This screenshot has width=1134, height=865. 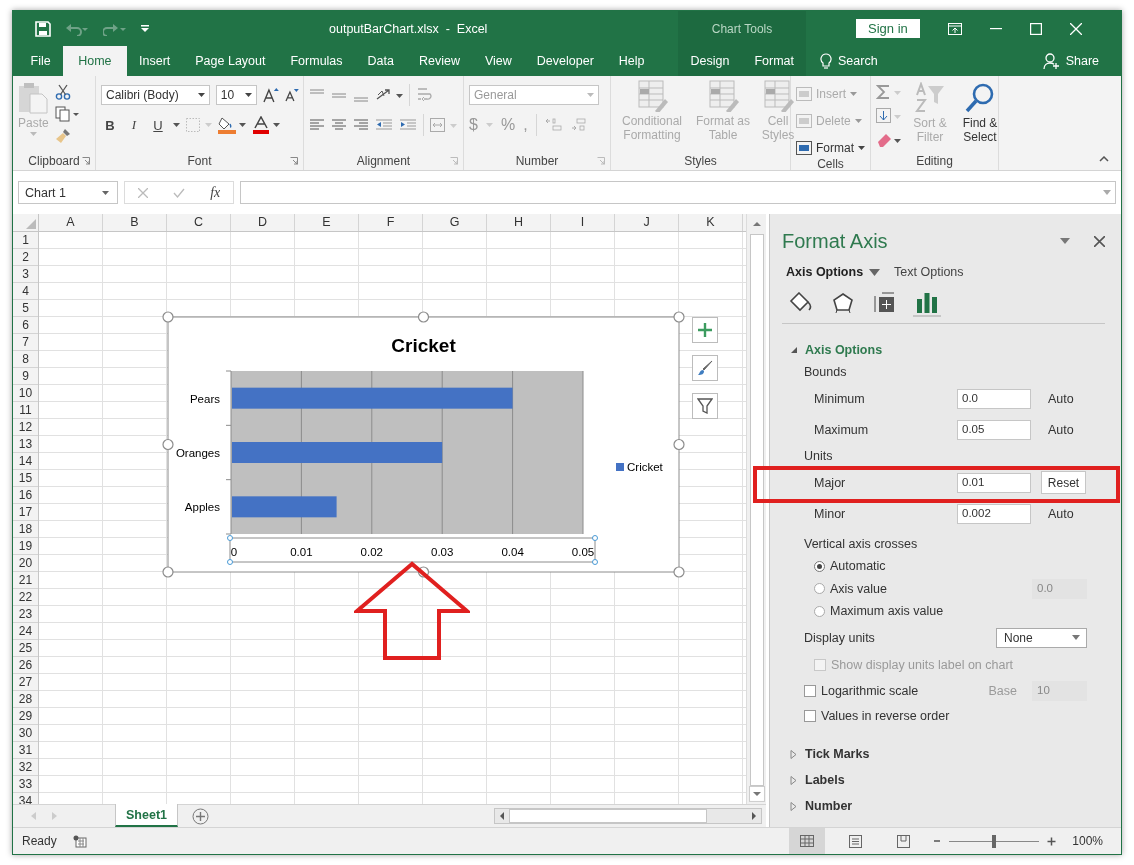 What do you see at coordinates (994, 841) in the screenshot?
I see `zoom-slider-thumb` at bounding box center [994, 841].